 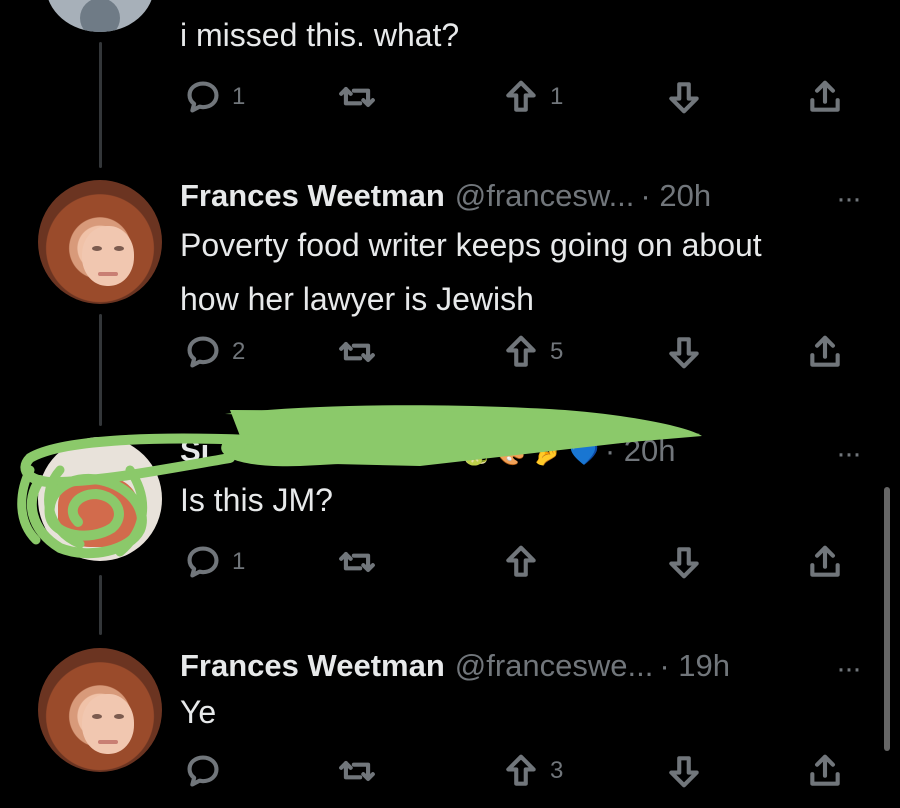 I want to click on reply-count: 2, so click(x=239, y=351).